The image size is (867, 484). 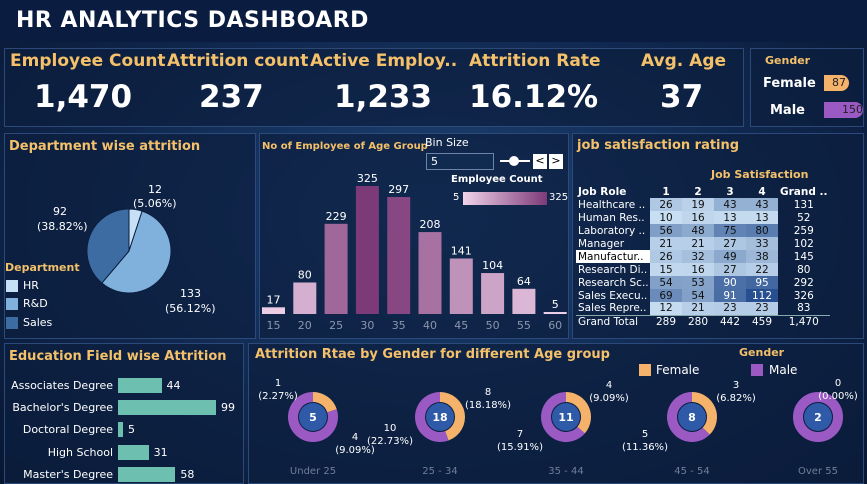 I want to click on age-tick-label: 35, so click(x=399, y=325).